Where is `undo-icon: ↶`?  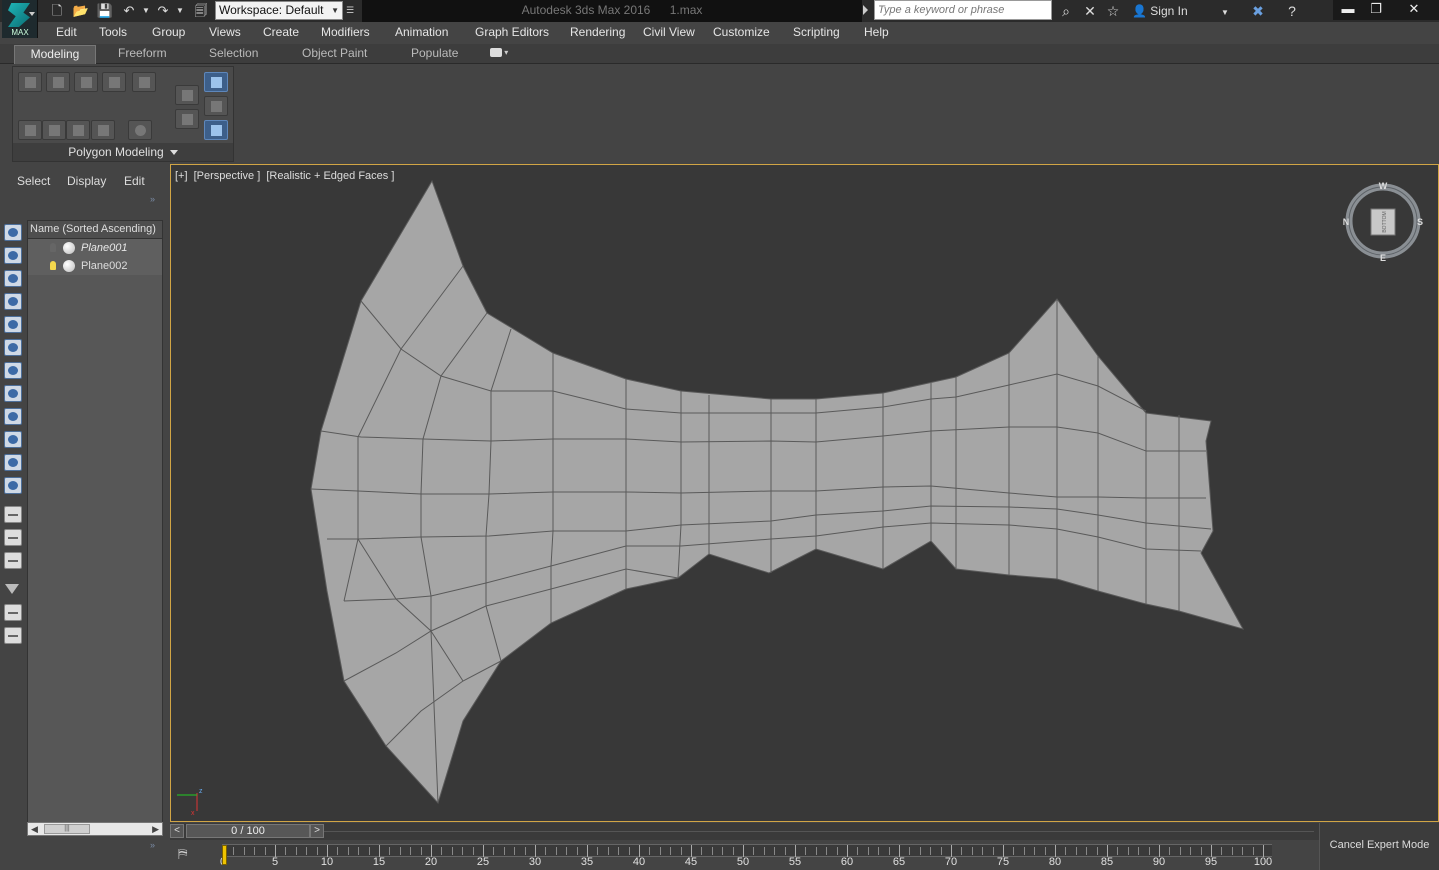 undo-icon: ↶ is located at coordinates (129, 10).